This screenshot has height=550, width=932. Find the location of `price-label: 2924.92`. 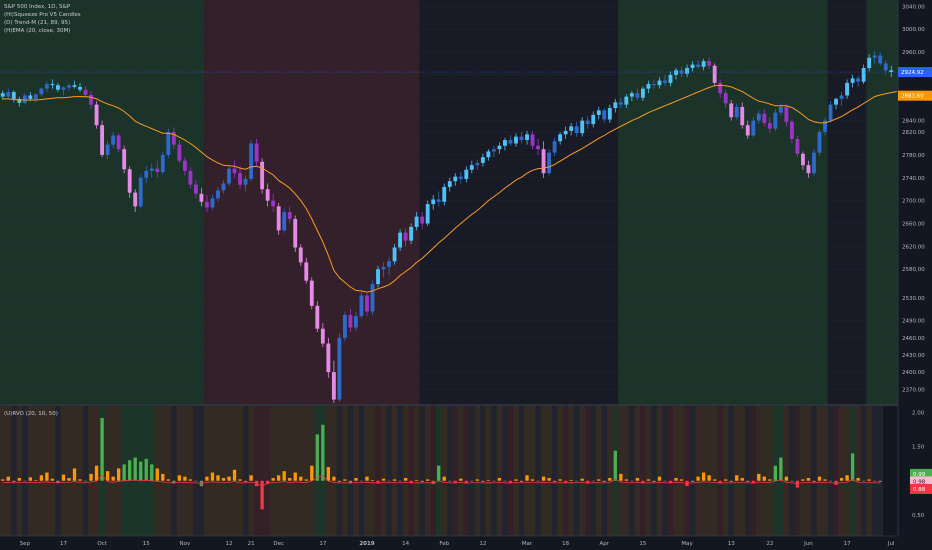

price-label: 2924.92 is located at coordinates (912, 73).